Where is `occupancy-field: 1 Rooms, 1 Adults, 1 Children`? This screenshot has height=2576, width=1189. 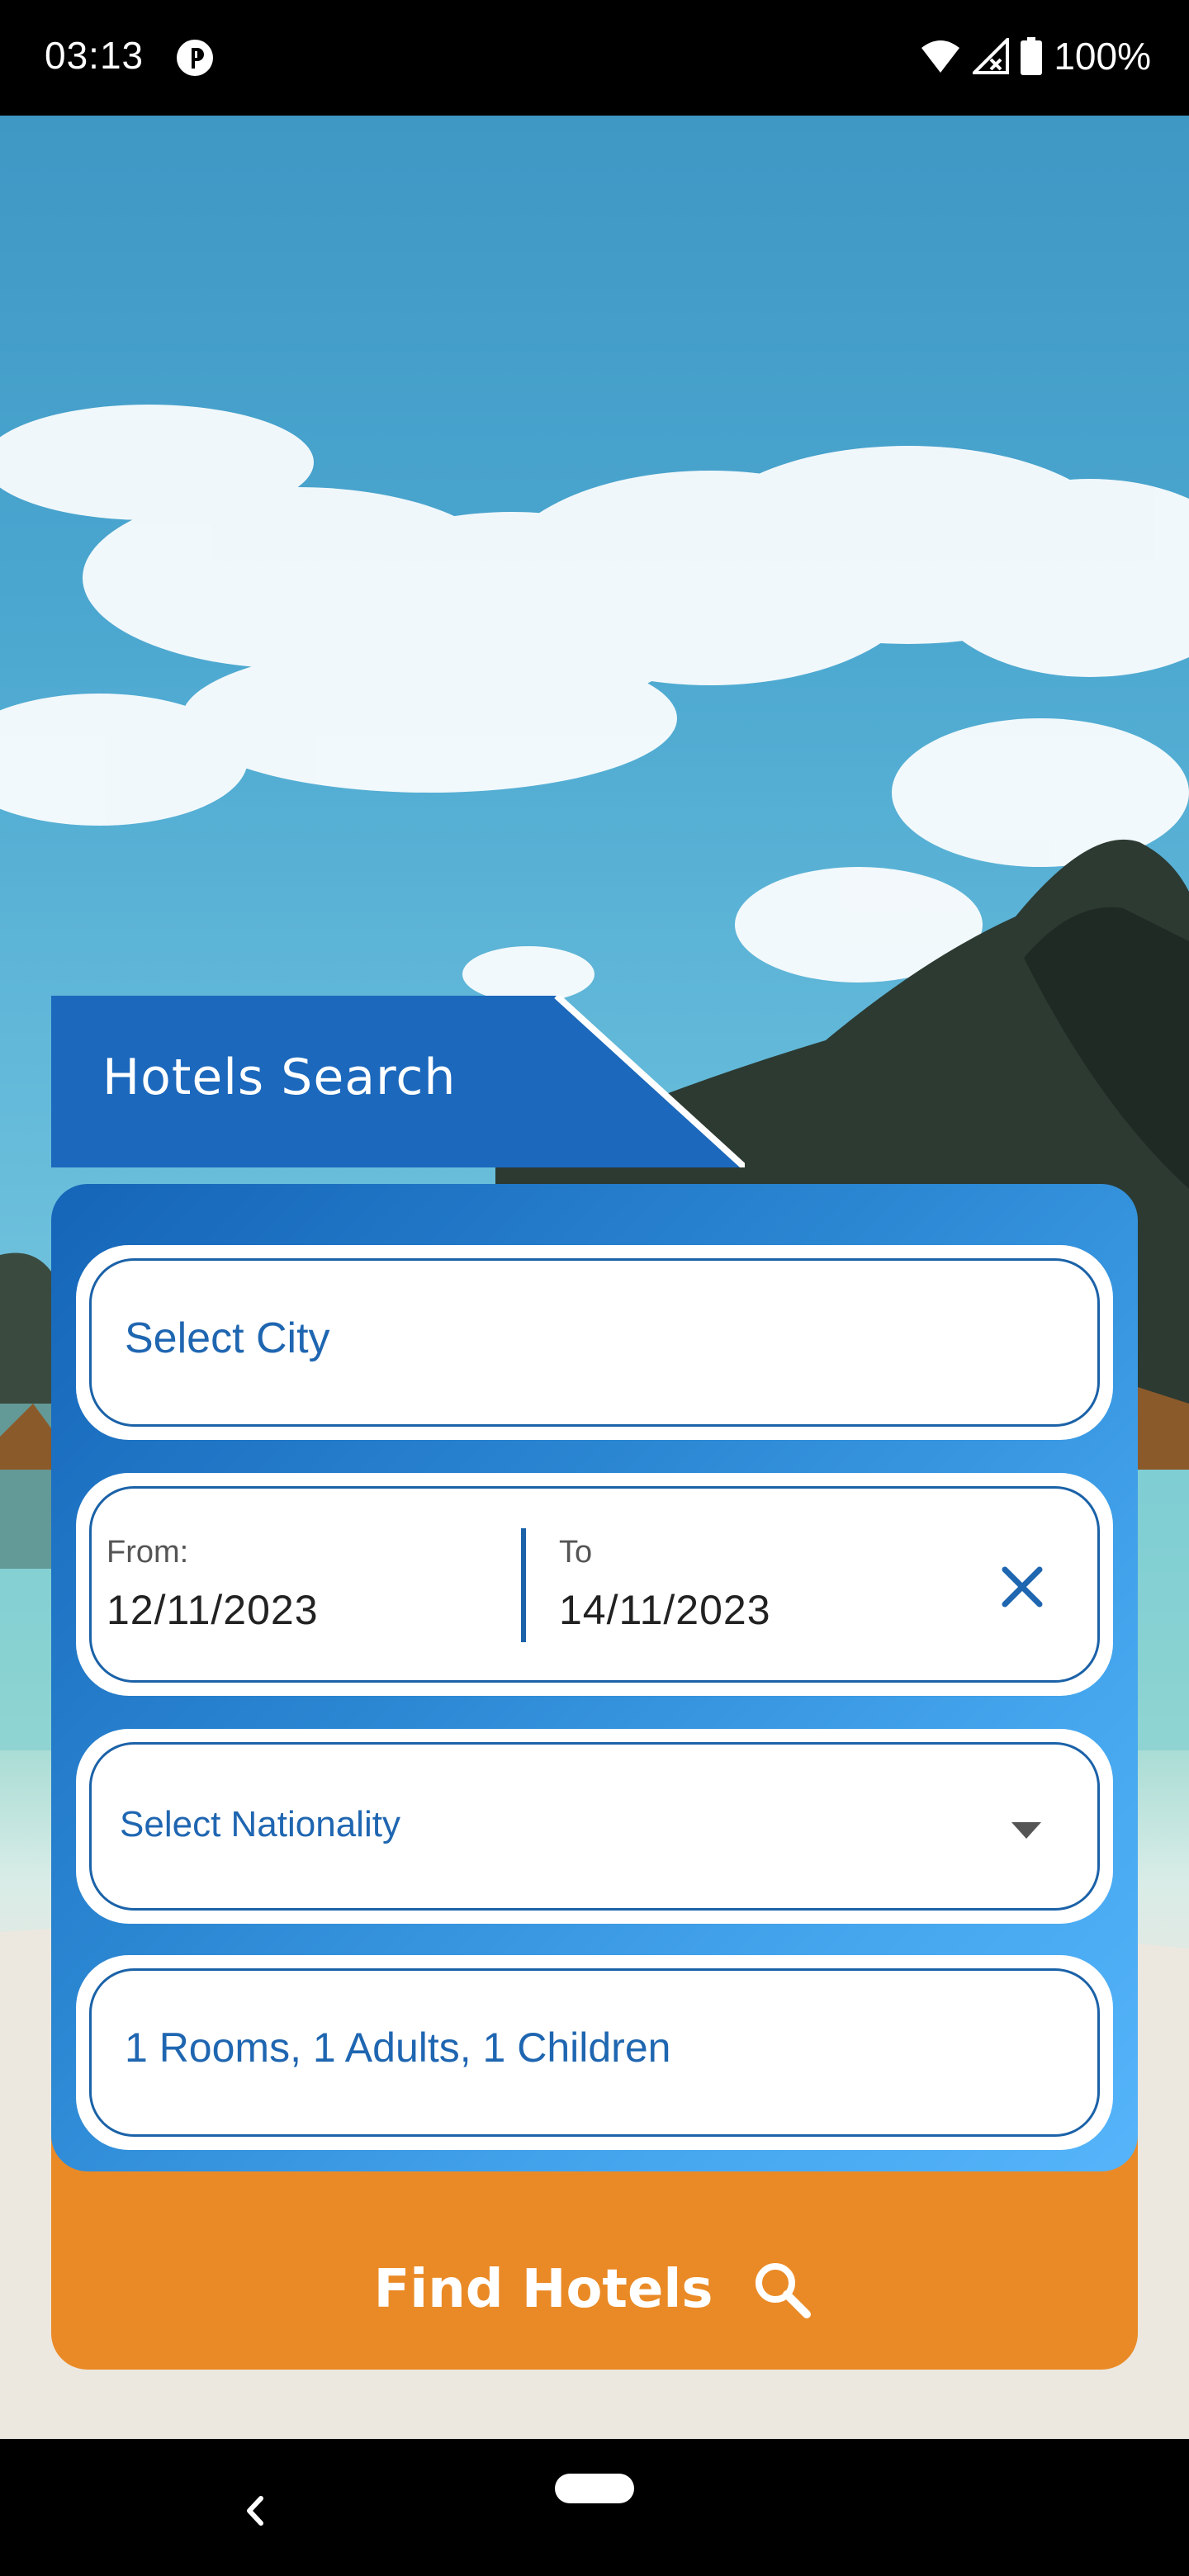 occupancy-field: 1 Rooms, 1 Adults, 1 Children is located at coordinates (594, 2052).